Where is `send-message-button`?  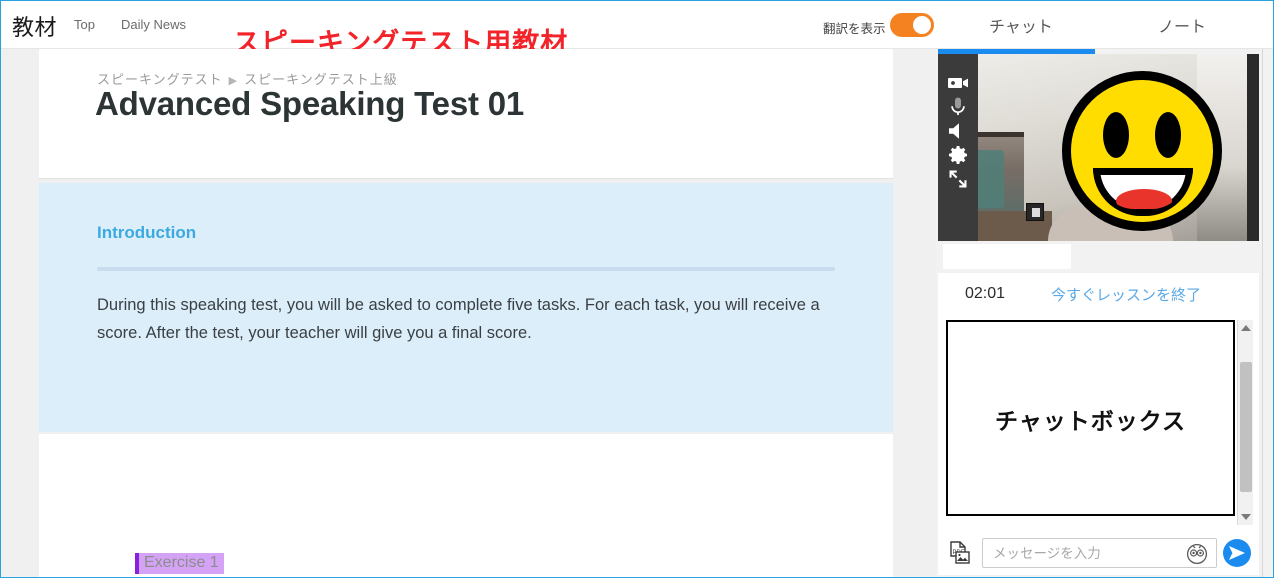 send-message-button is located at coordinates (1237, 553).